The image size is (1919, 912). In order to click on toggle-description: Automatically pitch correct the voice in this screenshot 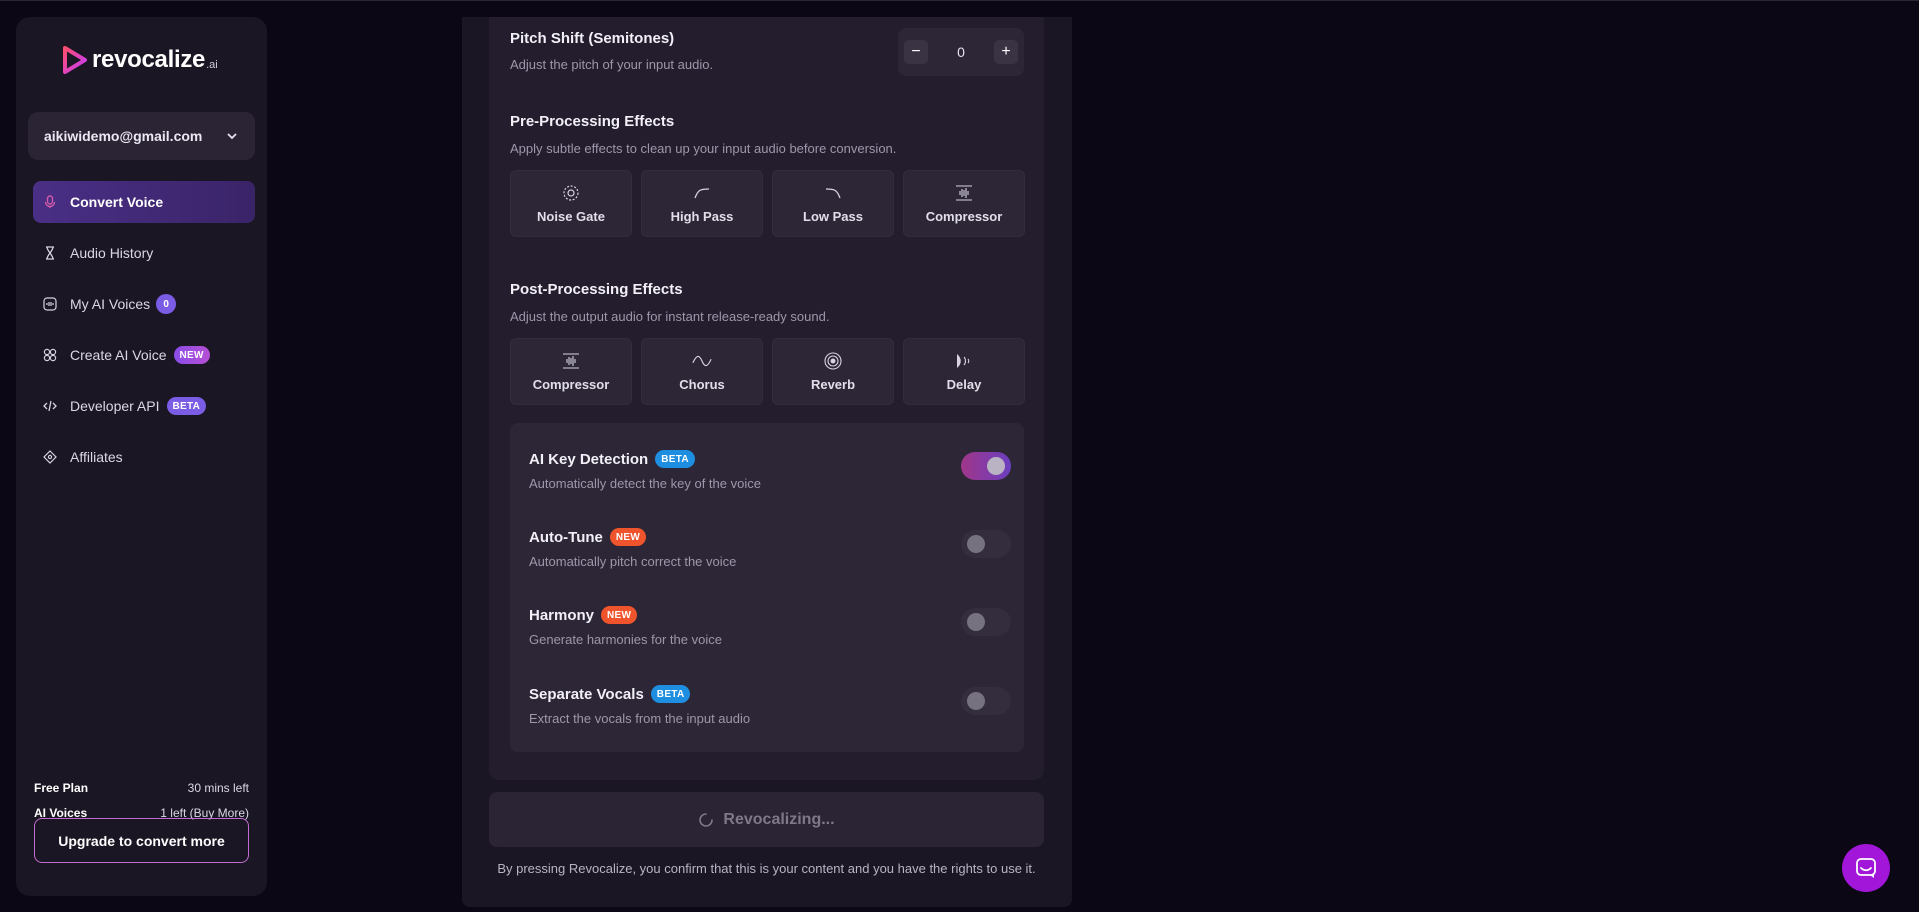, I will do `click(633, 561)`.